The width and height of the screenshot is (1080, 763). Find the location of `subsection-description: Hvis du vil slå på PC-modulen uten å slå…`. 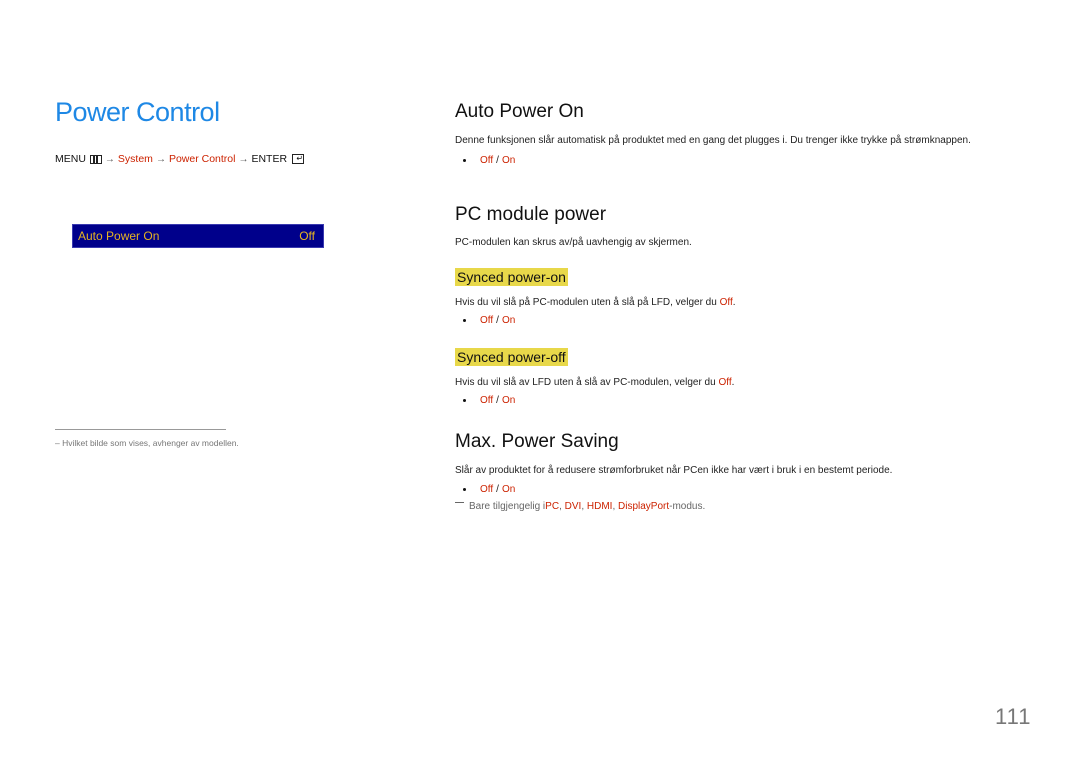

subsection-description: Hvis du vil slå på PC-modulen uten å slå… is located at coordinates (715, 303).